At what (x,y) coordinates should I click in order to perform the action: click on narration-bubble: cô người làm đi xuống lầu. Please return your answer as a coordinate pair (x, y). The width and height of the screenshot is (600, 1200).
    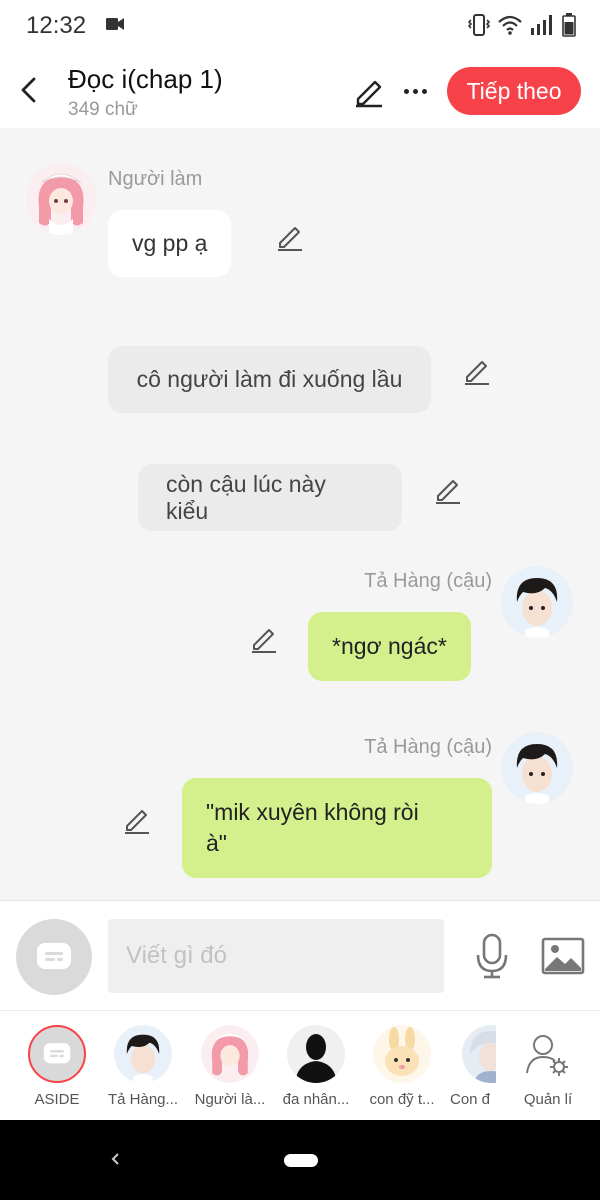
    Looking at the image, I should click on (269, 379).